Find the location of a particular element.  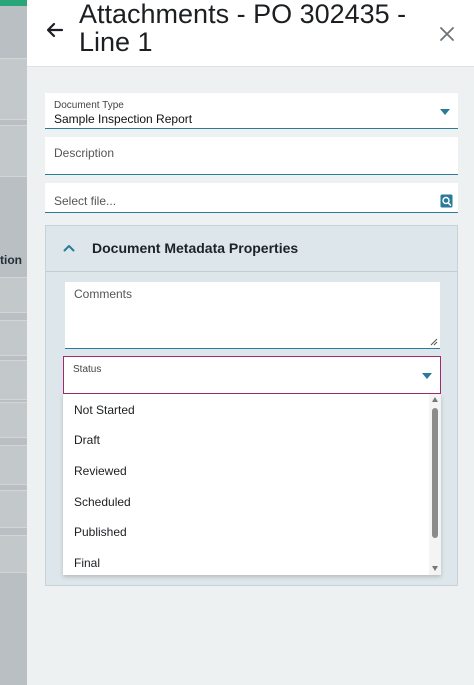

status-select: Status is located at coordinates (252, 375).